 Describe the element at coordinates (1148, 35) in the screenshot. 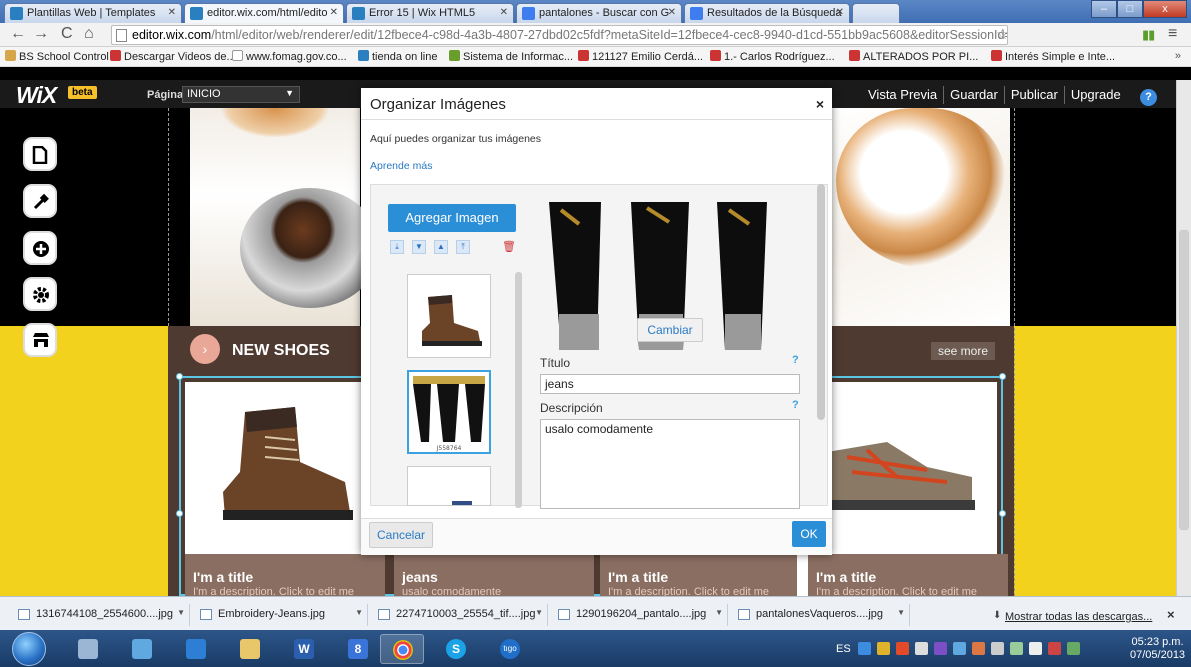

I see `signal-bars-icon: ▮▮` at that location.